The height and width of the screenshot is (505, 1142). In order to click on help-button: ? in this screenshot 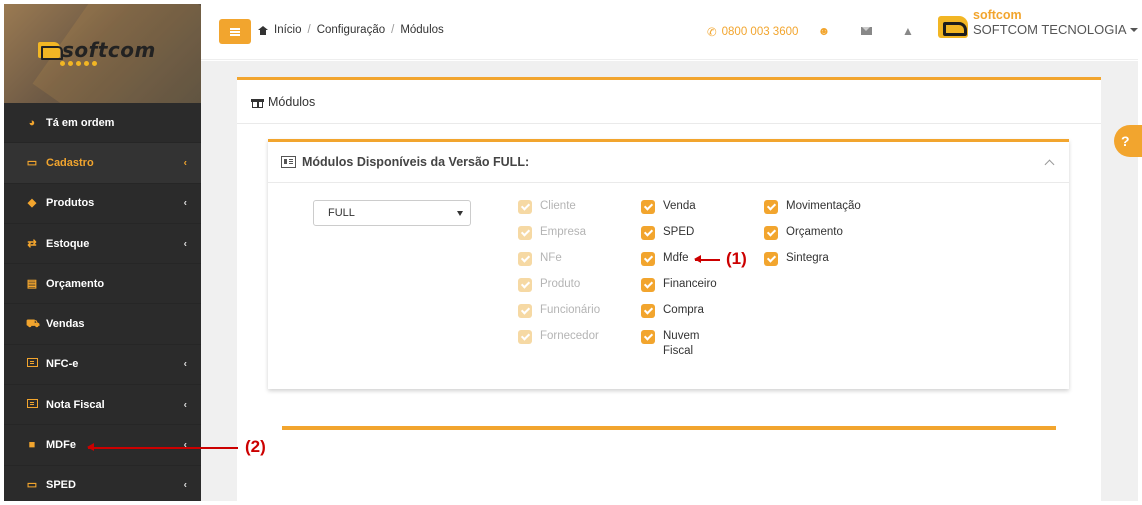, I will do `click(1128, 141)`.